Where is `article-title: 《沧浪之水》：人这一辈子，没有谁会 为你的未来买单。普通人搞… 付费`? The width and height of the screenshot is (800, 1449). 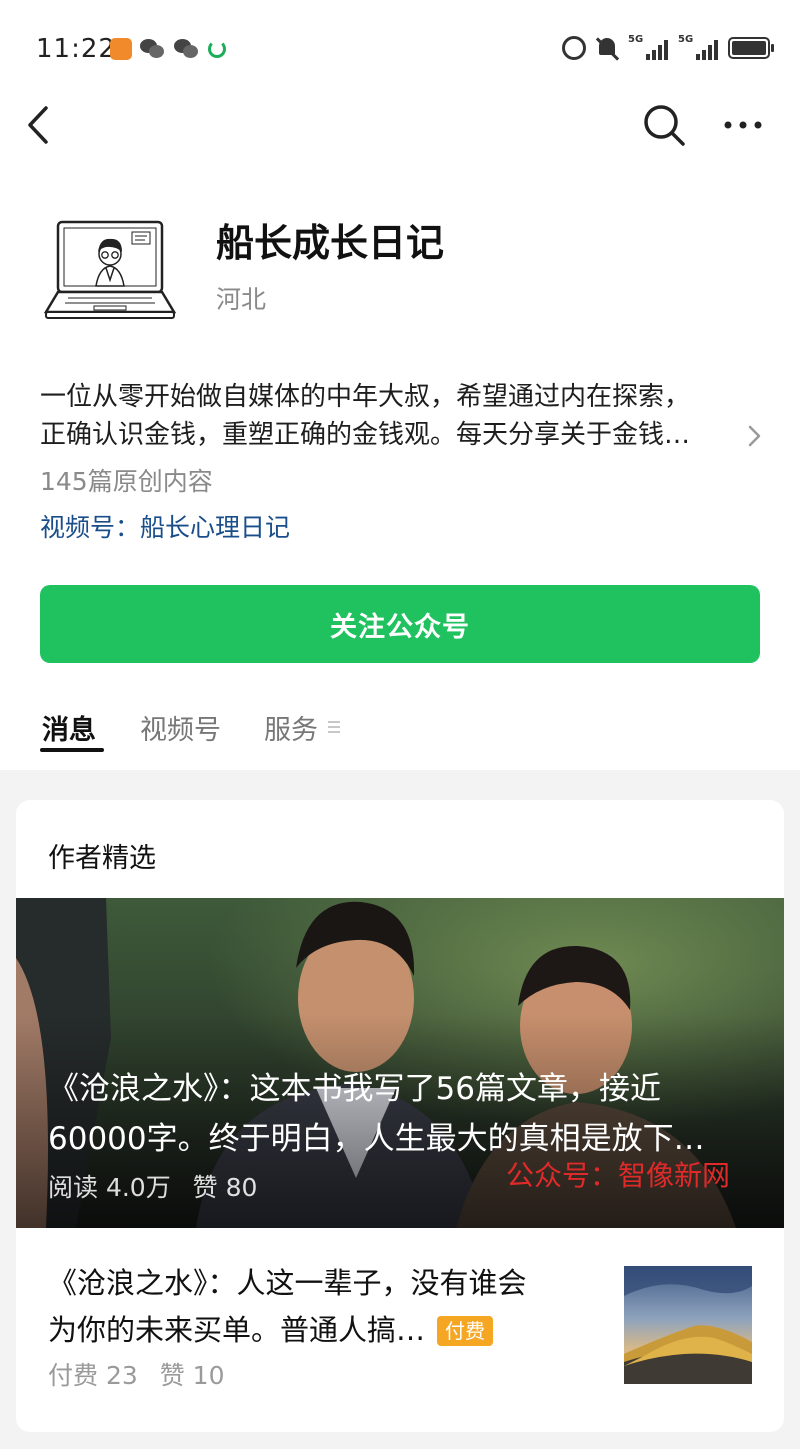
article-title: 《沧浪之水》：人这一辈子，没有谁会 为你的未来买单。普通人搞… 付费 is located at coordinates (328, 1307).